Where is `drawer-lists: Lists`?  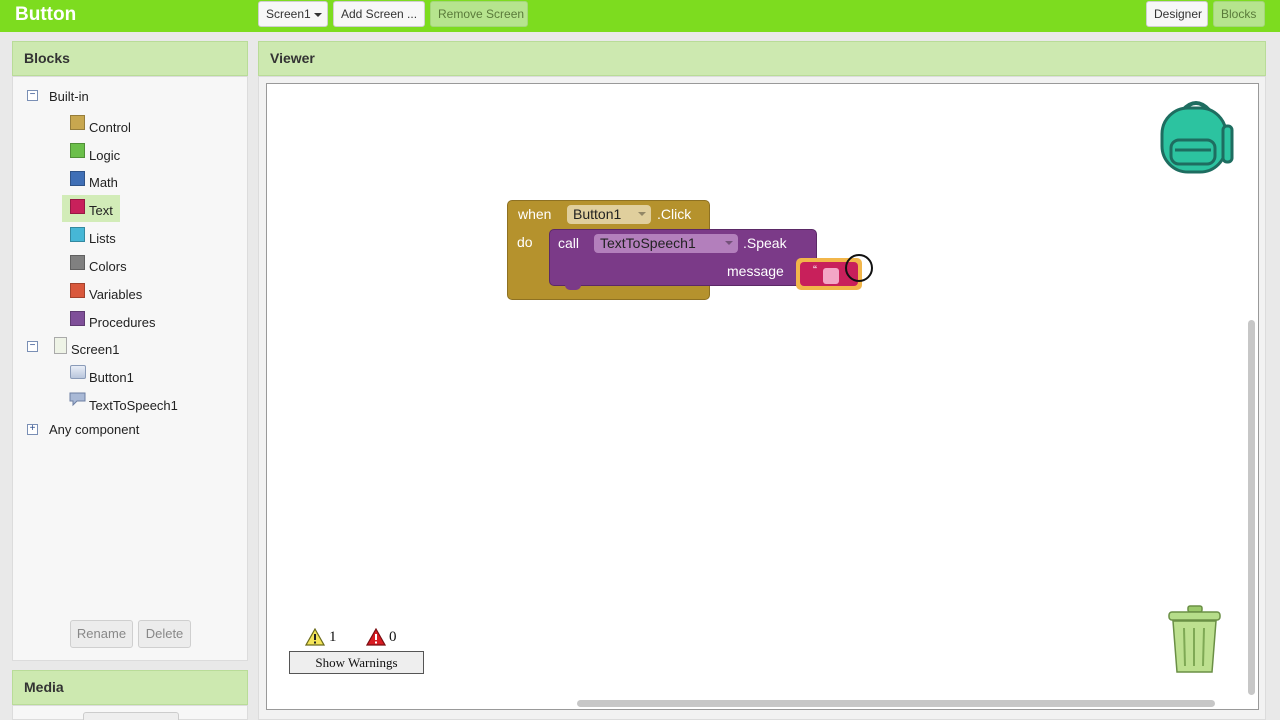 drawer-lists: Lists is located at coordinates (102, 238).